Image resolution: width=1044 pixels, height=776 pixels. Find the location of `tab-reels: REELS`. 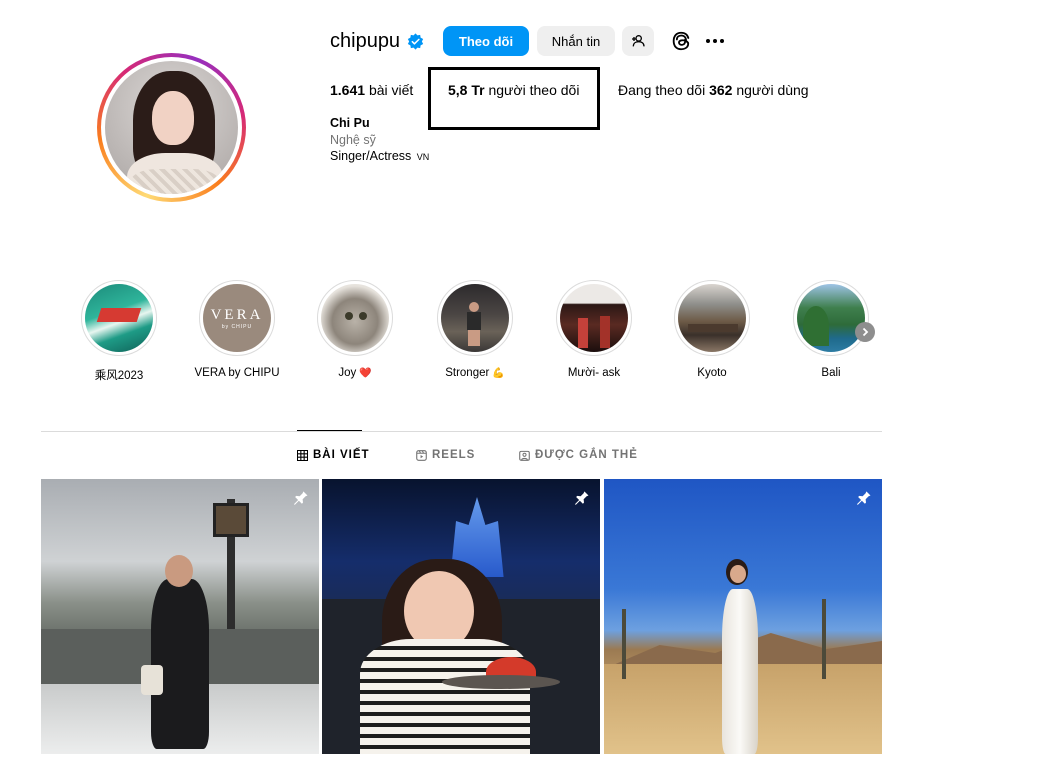

tab-reels: REELS is located at coordinates (445, 455).